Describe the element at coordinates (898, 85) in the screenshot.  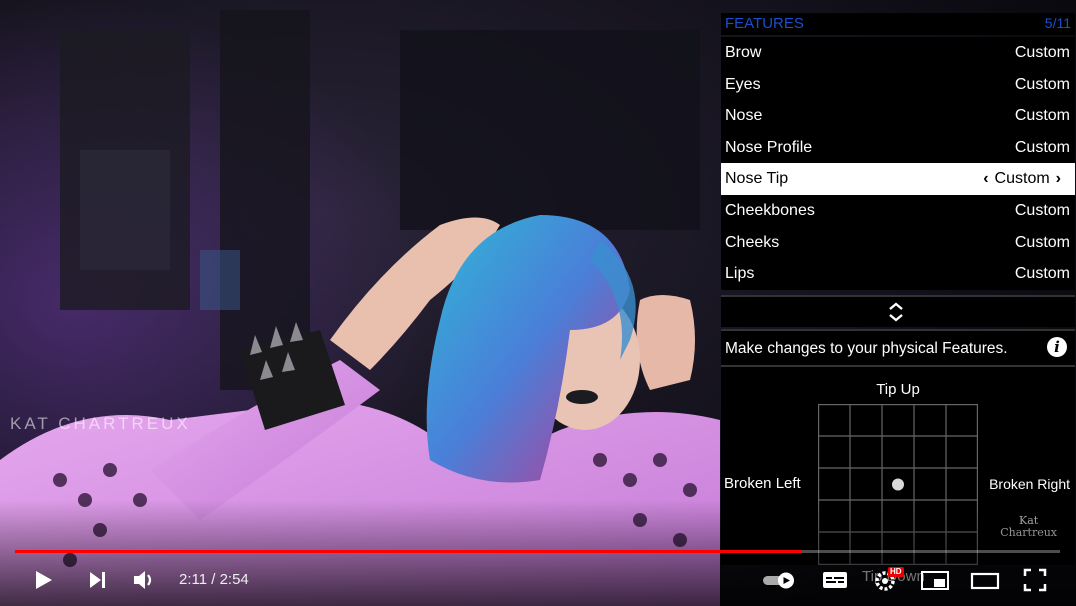
I see `menu-item-eyes: Eyes Custom` at that location.